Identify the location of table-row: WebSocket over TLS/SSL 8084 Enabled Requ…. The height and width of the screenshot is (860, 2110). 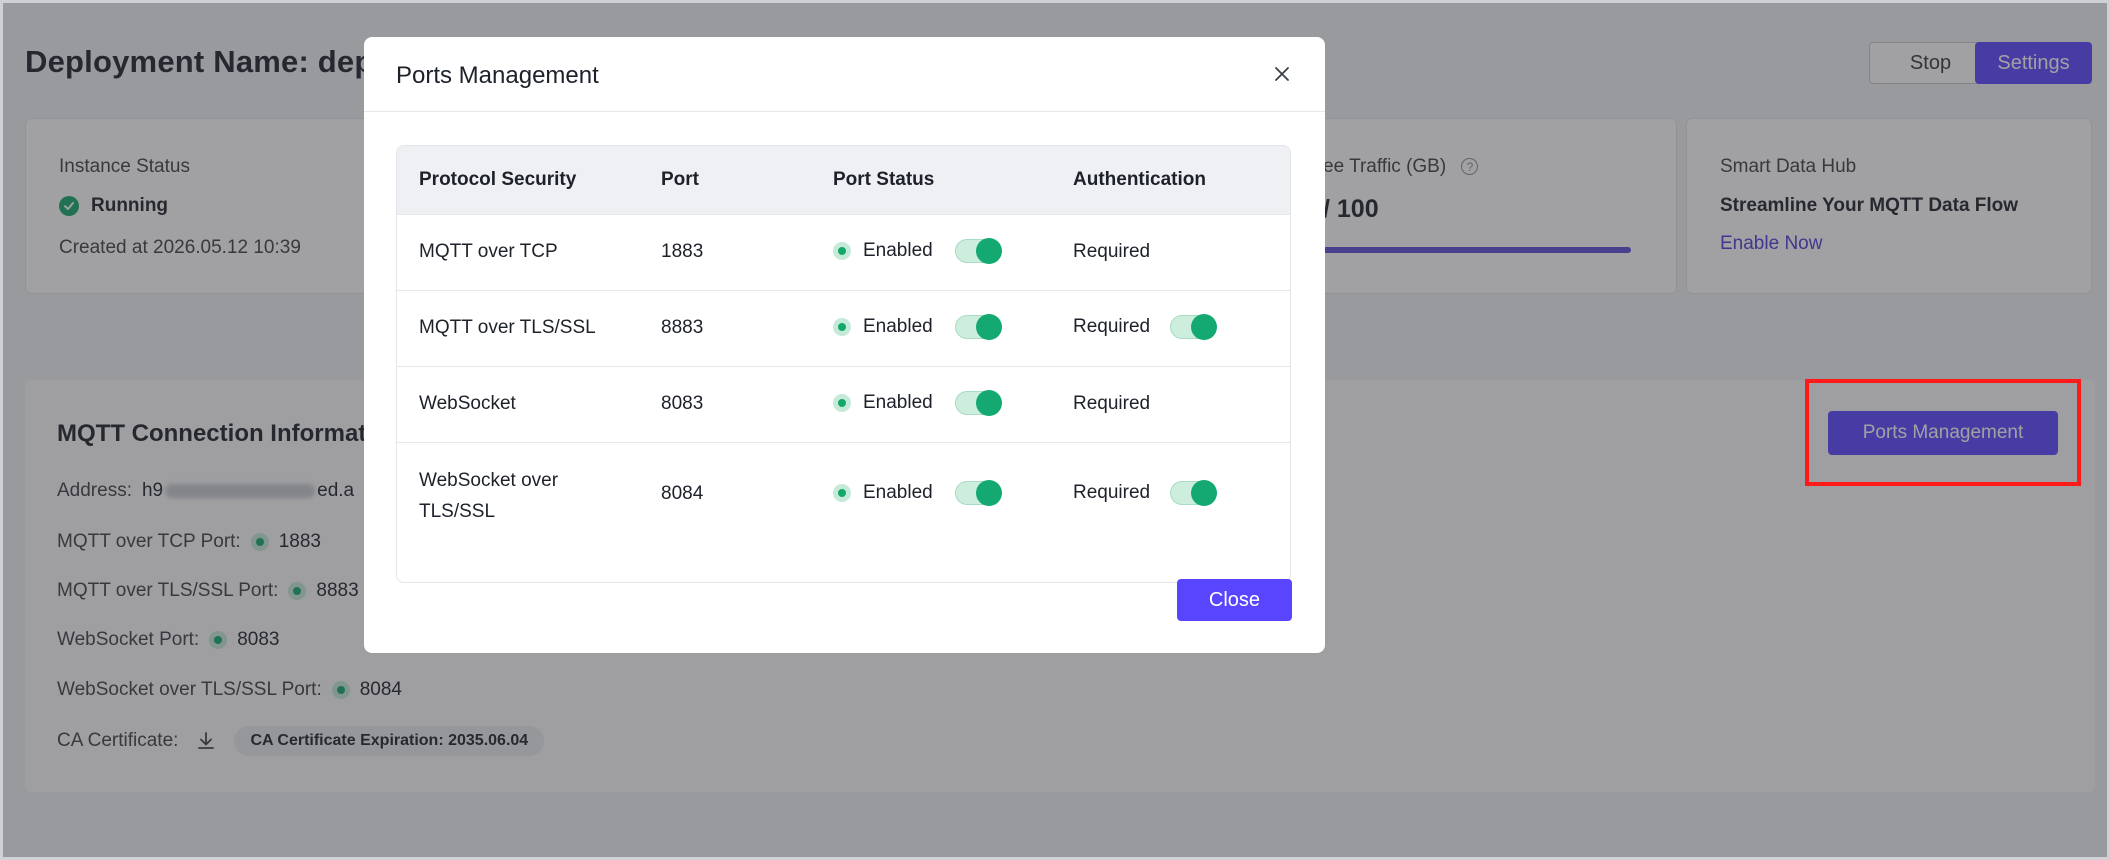
(843, 512).